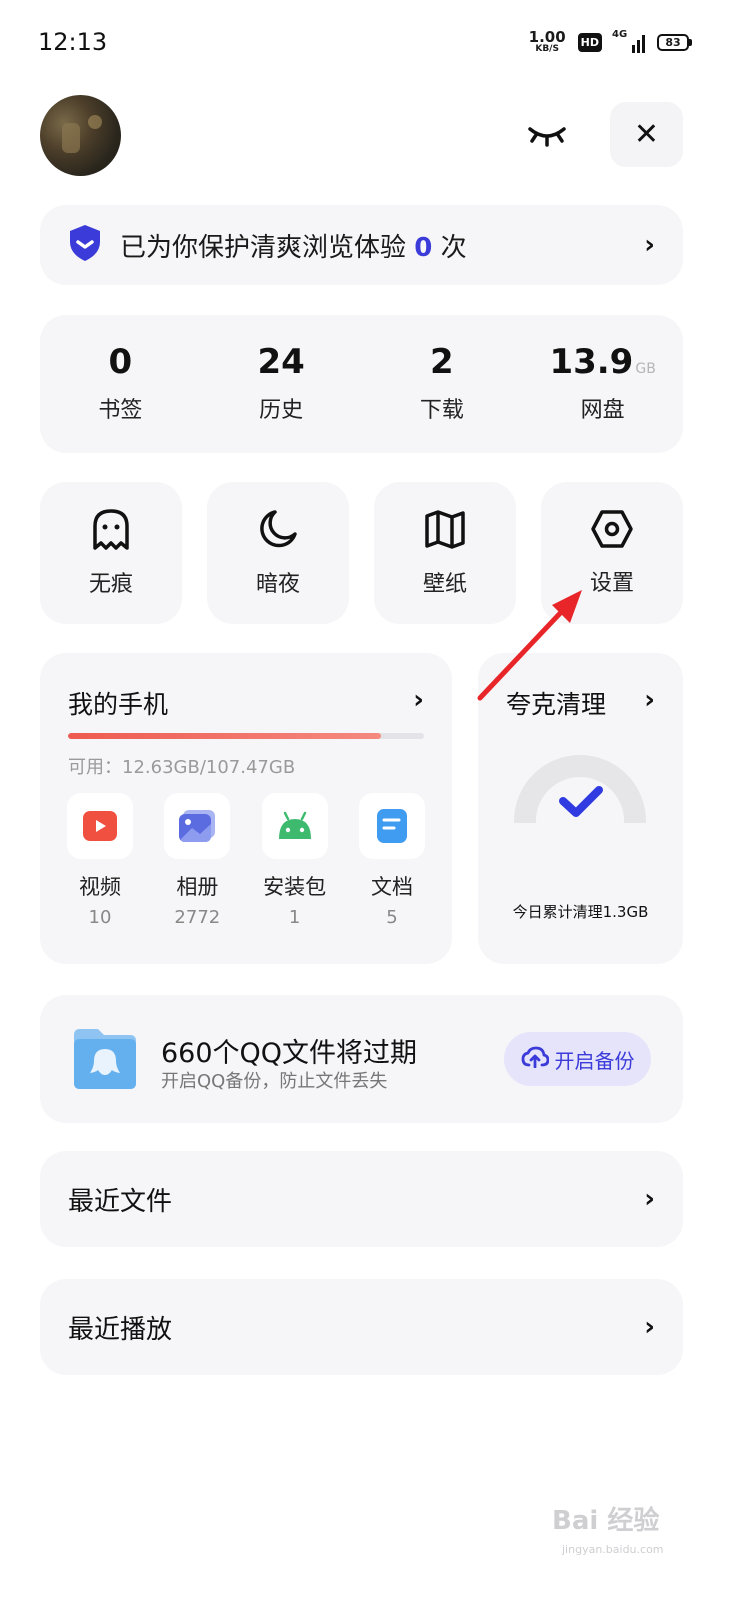 This screenshot has height=1600, width=738. I want to click on recent-files-label: 最近文件, so click(120, 1201).